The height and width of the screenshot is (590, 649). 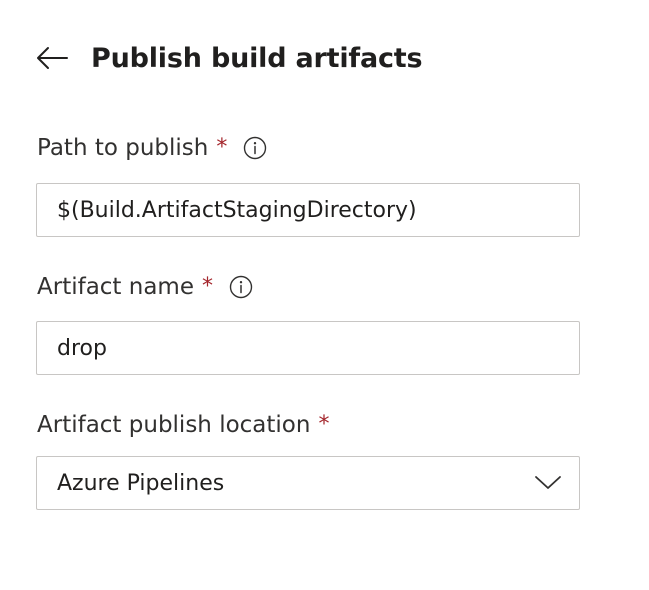 I want to click on path-to-publish-label-row: Path to publish *, so click(x=152, y=148).